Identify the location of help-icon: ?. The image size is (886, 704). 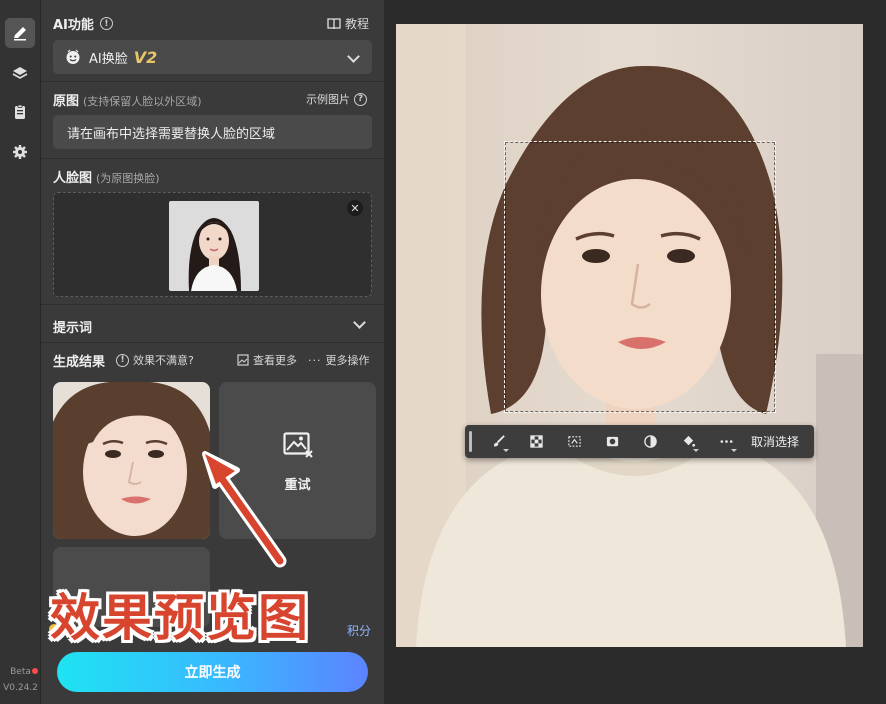
(360, 99).